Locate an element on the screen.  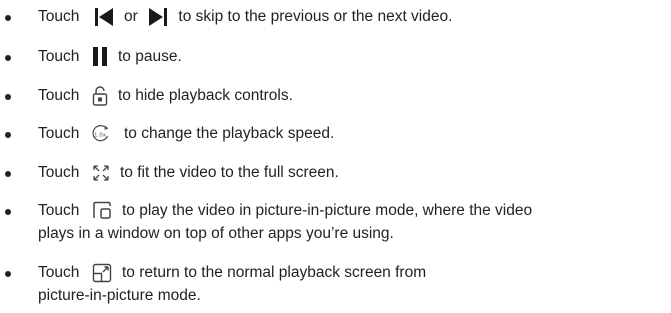
item-text: Touch 1.0x to change the playback speed. is located at coordinates (349, 134).